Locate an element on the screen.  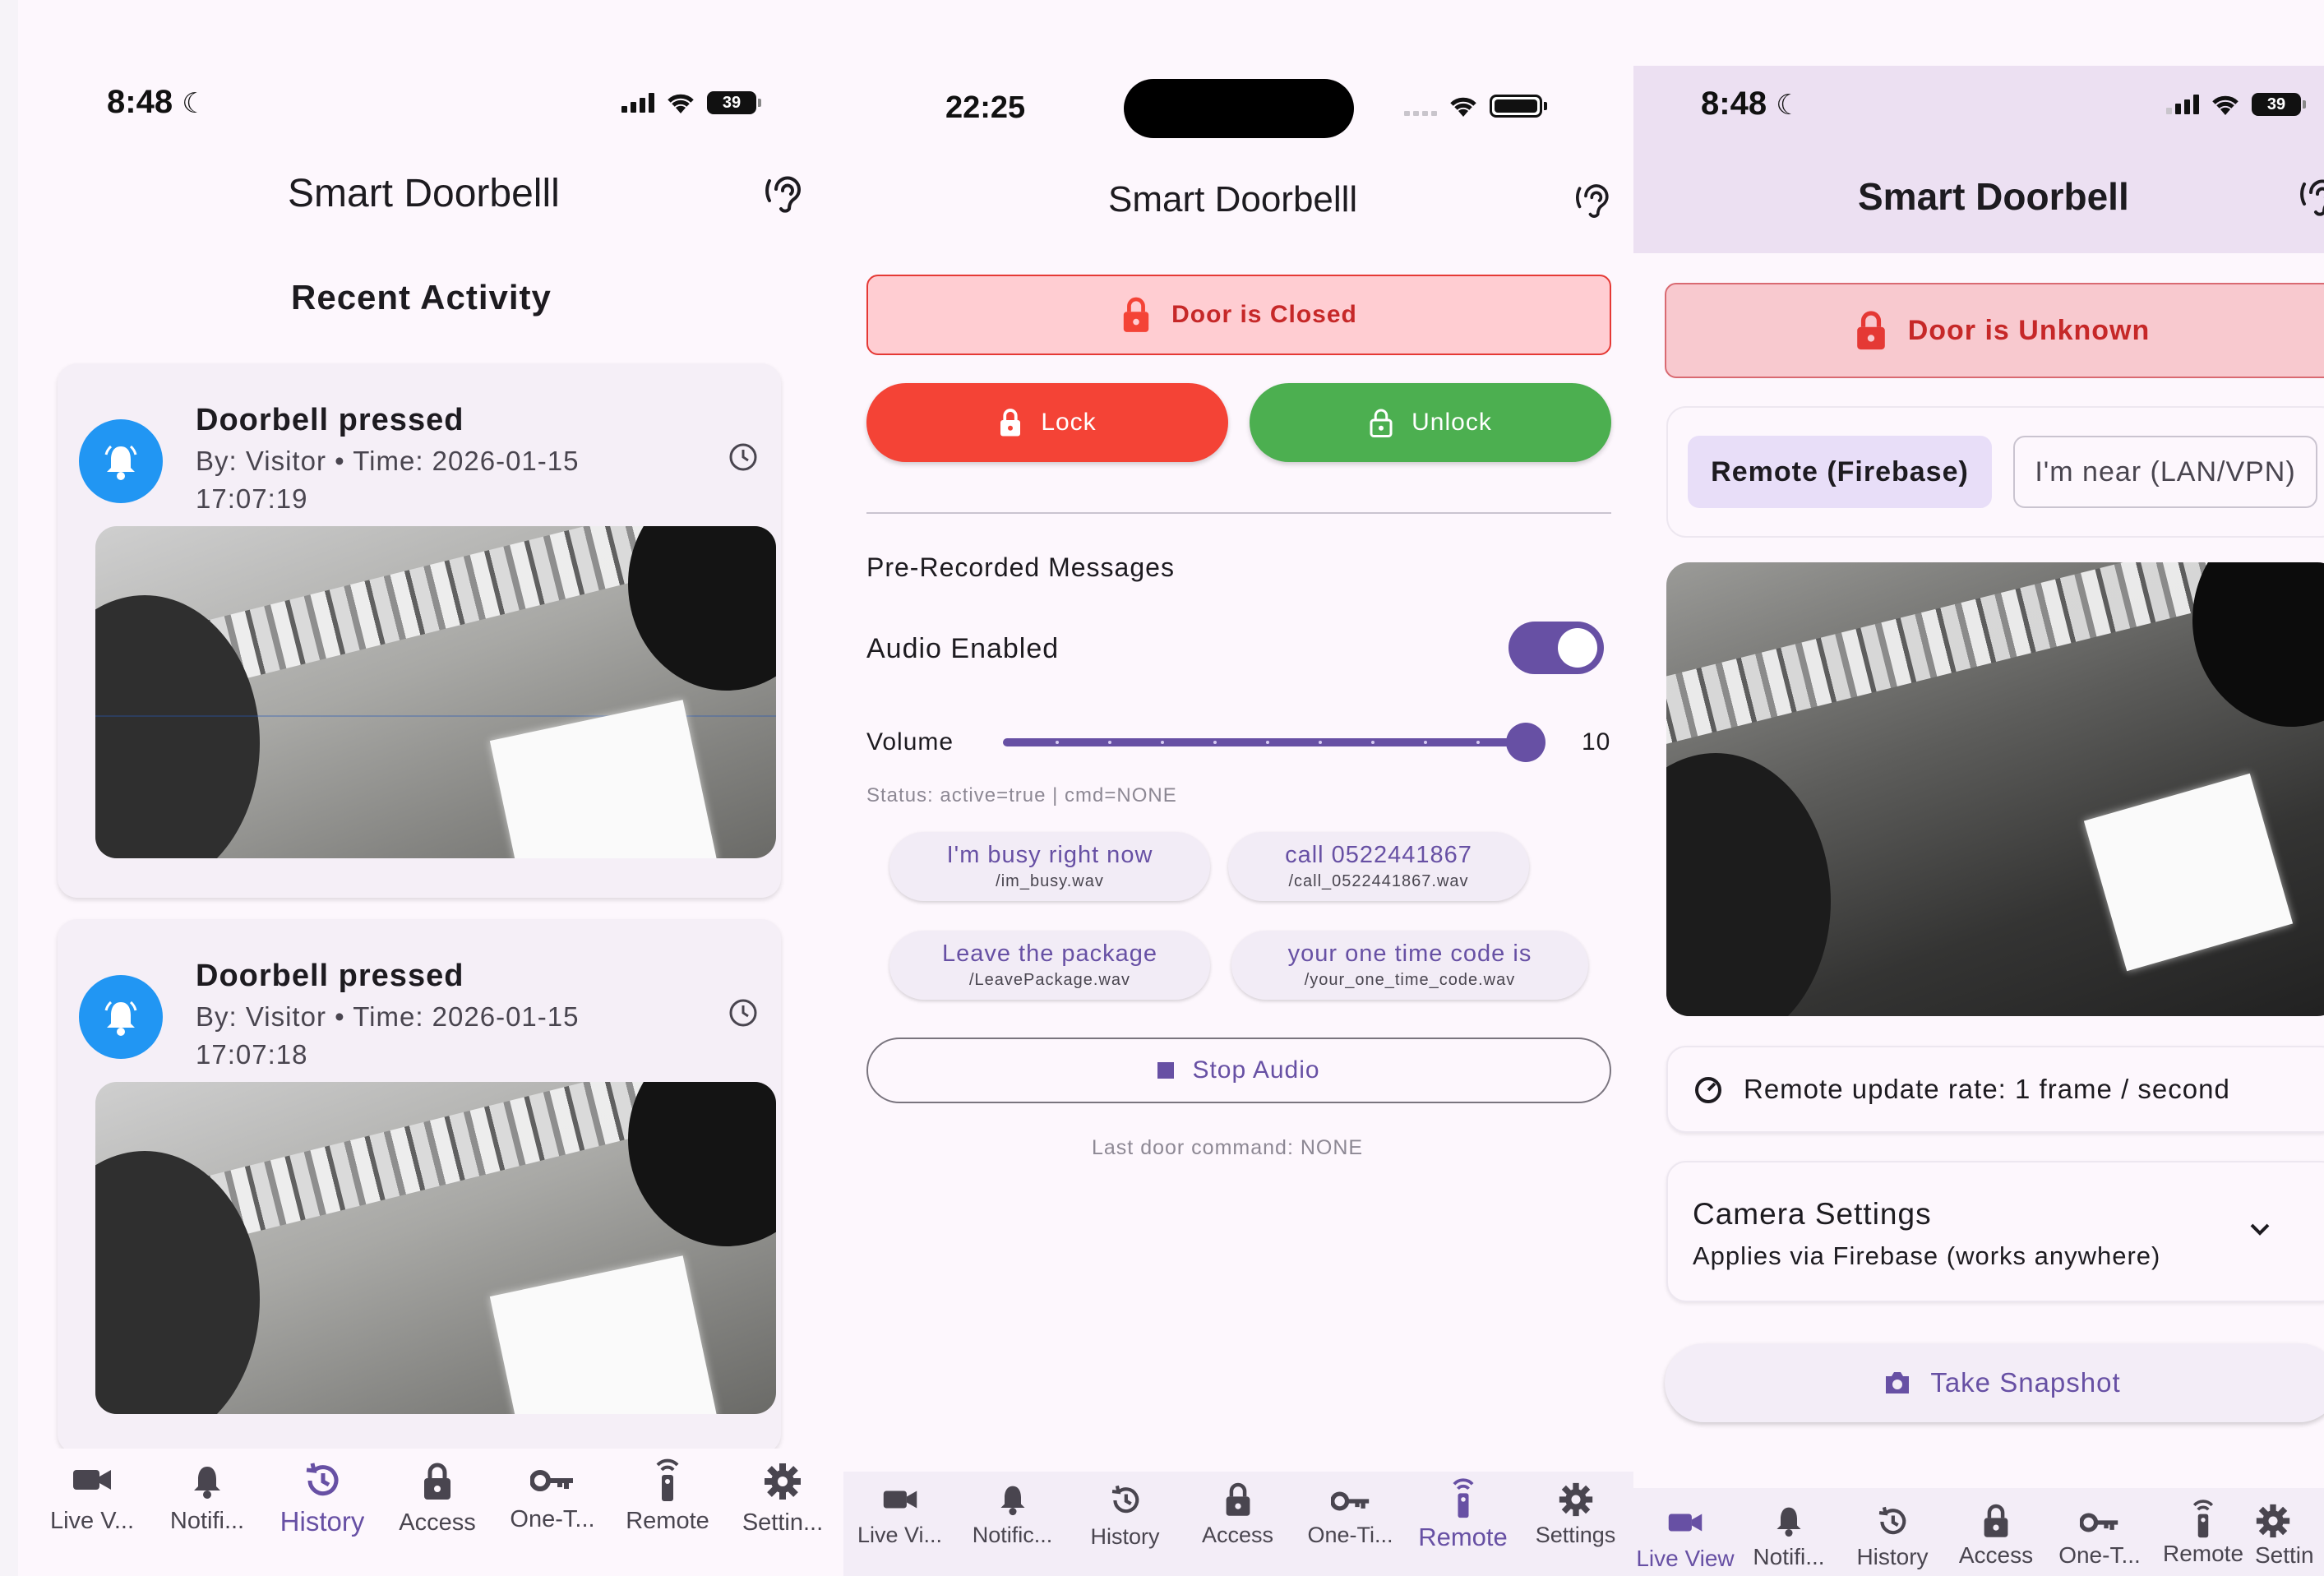
event-title: Doorbell pressed is located at coordinates (330, 976).